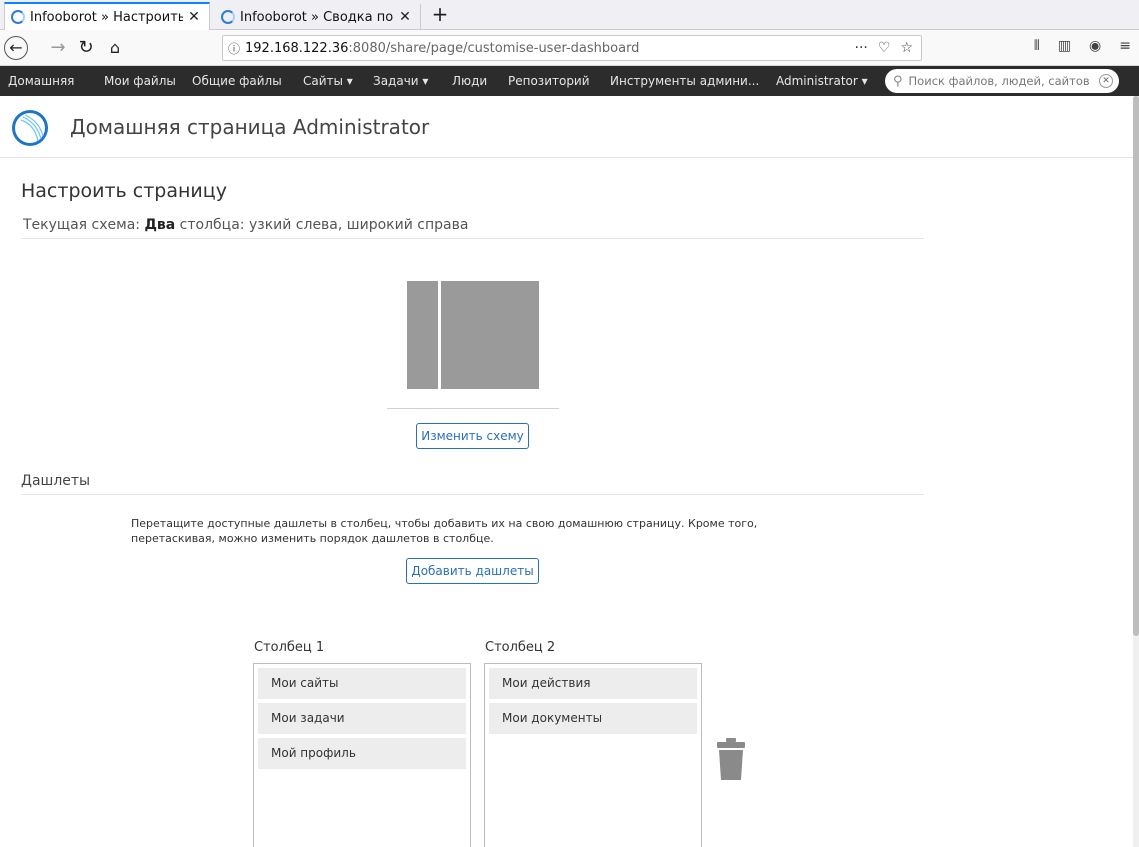 This screenshot has width=1139, height=847. Describe the element at coordinates (593, 718) in the screenshot. I see `dashlet-item: Мои документы` at that location.